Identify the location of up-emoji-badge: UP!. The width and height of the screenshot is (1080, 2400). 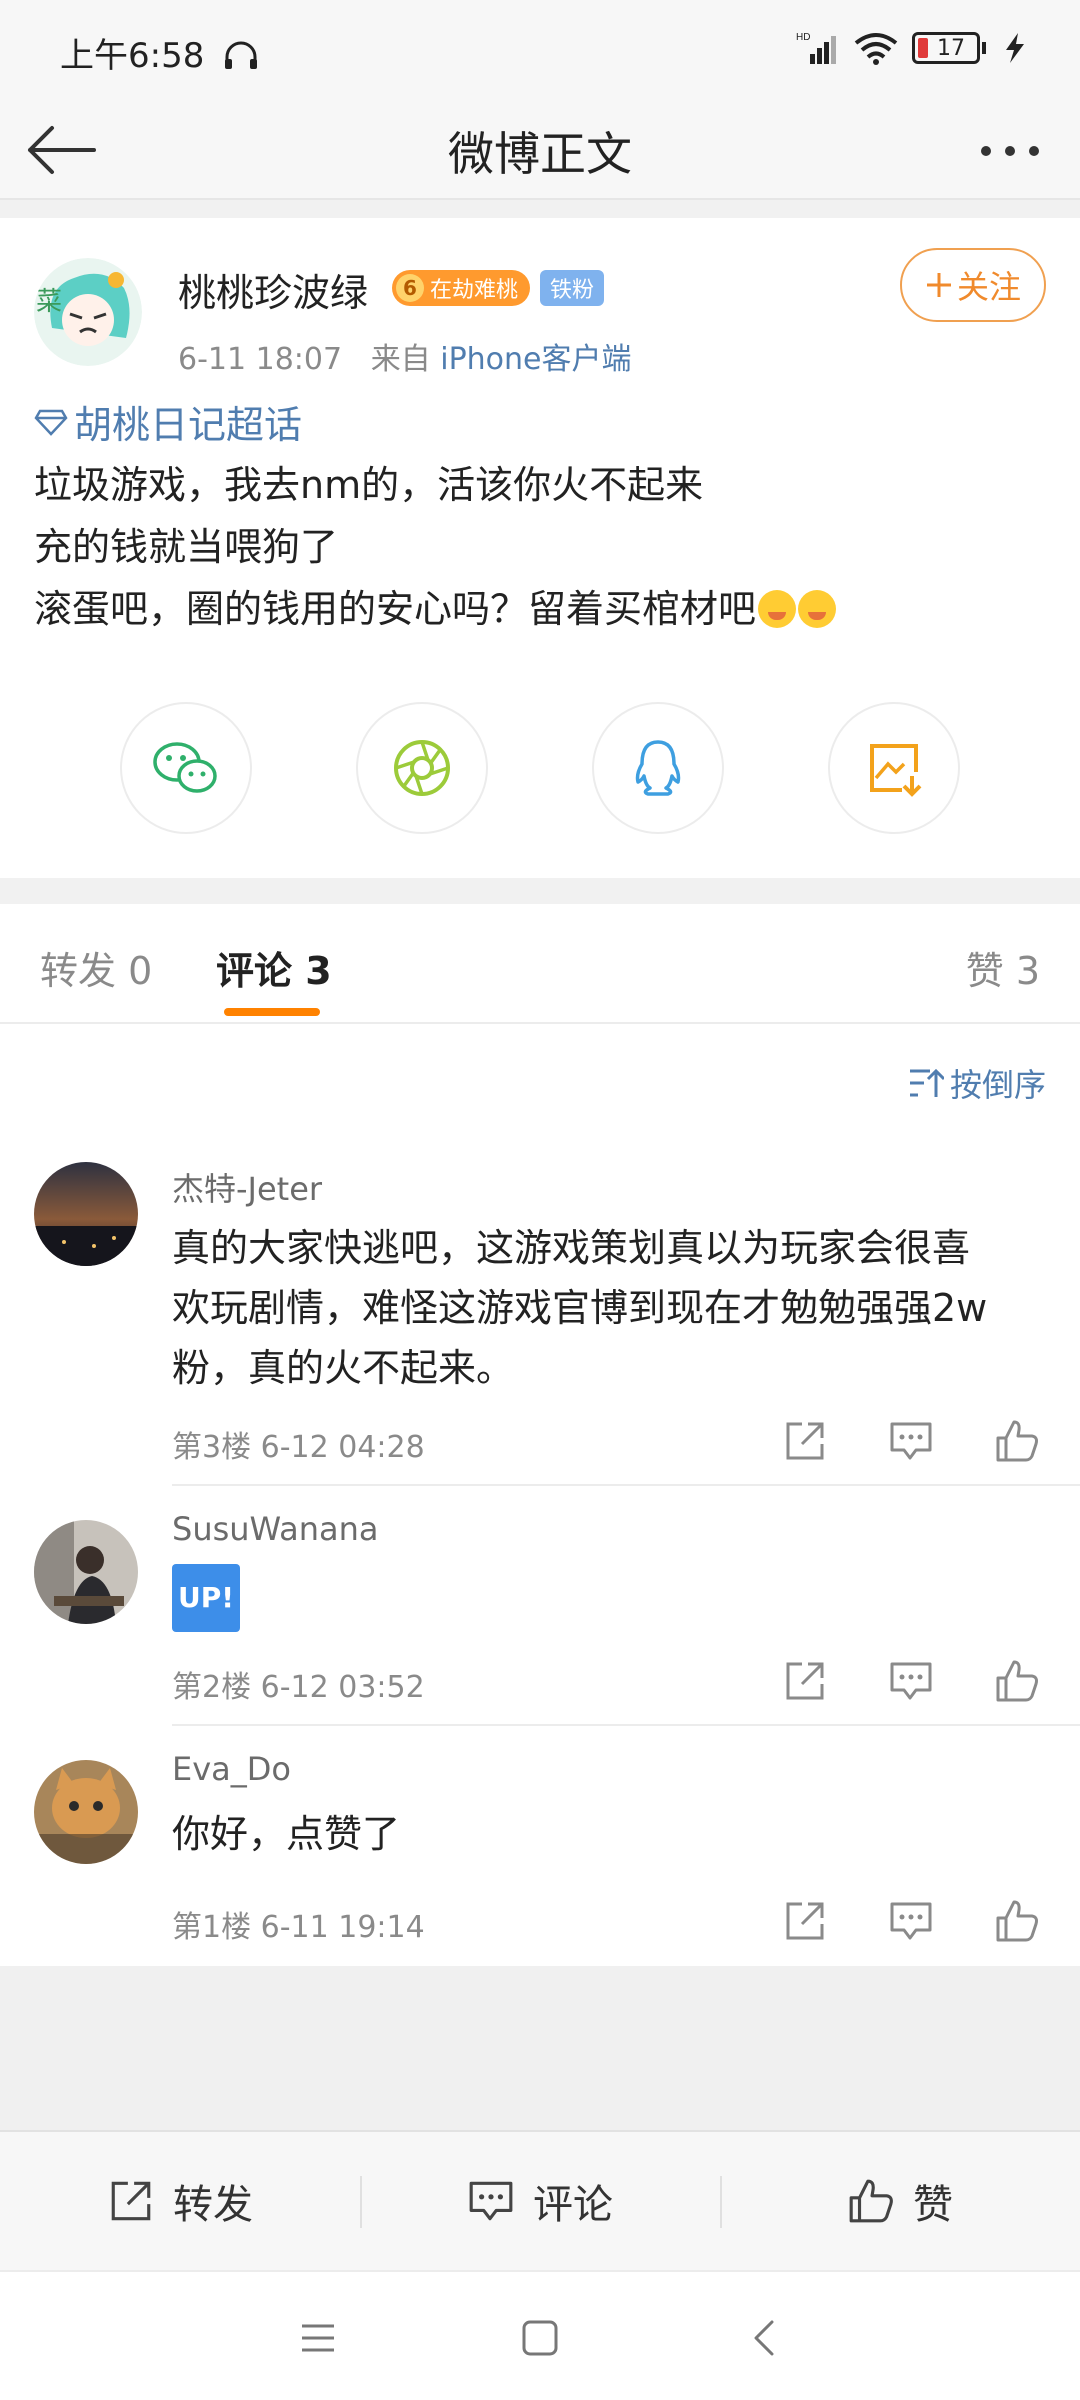
(206, 1598).